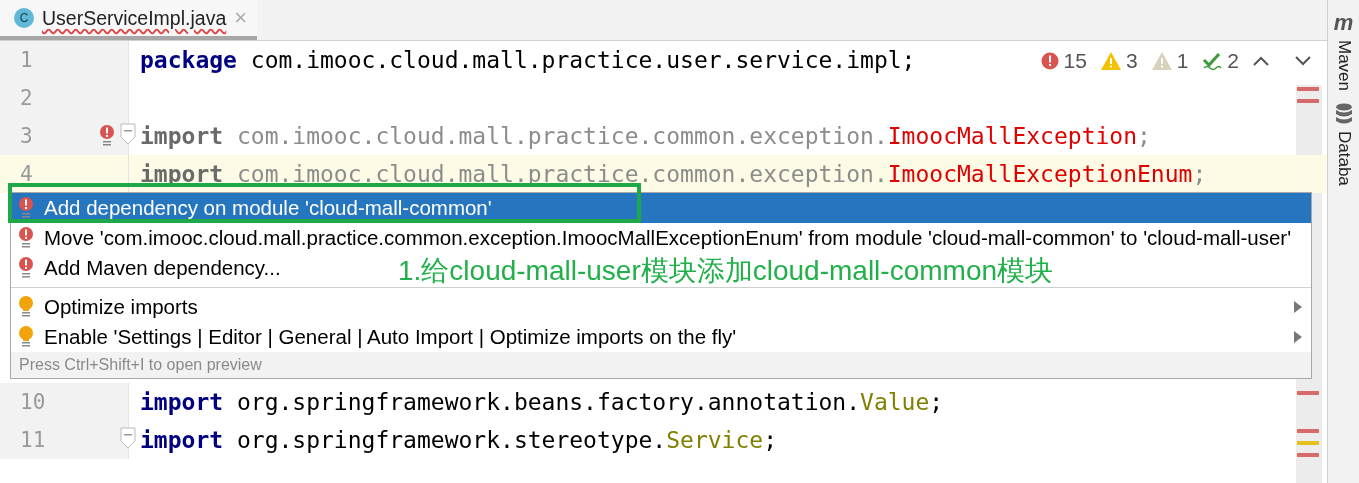  What do you see at coordinates (1261, 61) in the screenshot?
I see `chevron-up-icon` at bounding box center [1261, 61].